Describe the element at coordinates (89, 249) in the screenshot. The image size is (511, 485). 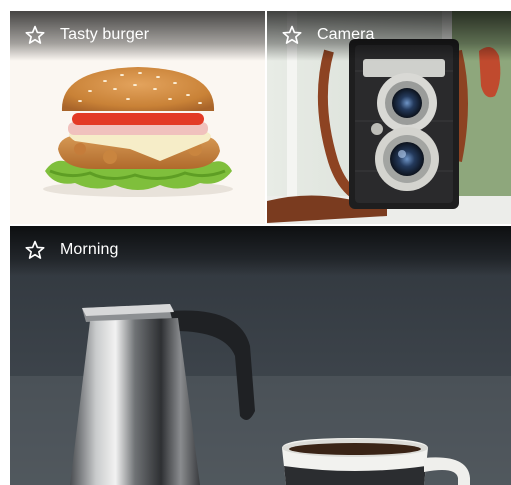
I see `tile-title: Morning` at that location.